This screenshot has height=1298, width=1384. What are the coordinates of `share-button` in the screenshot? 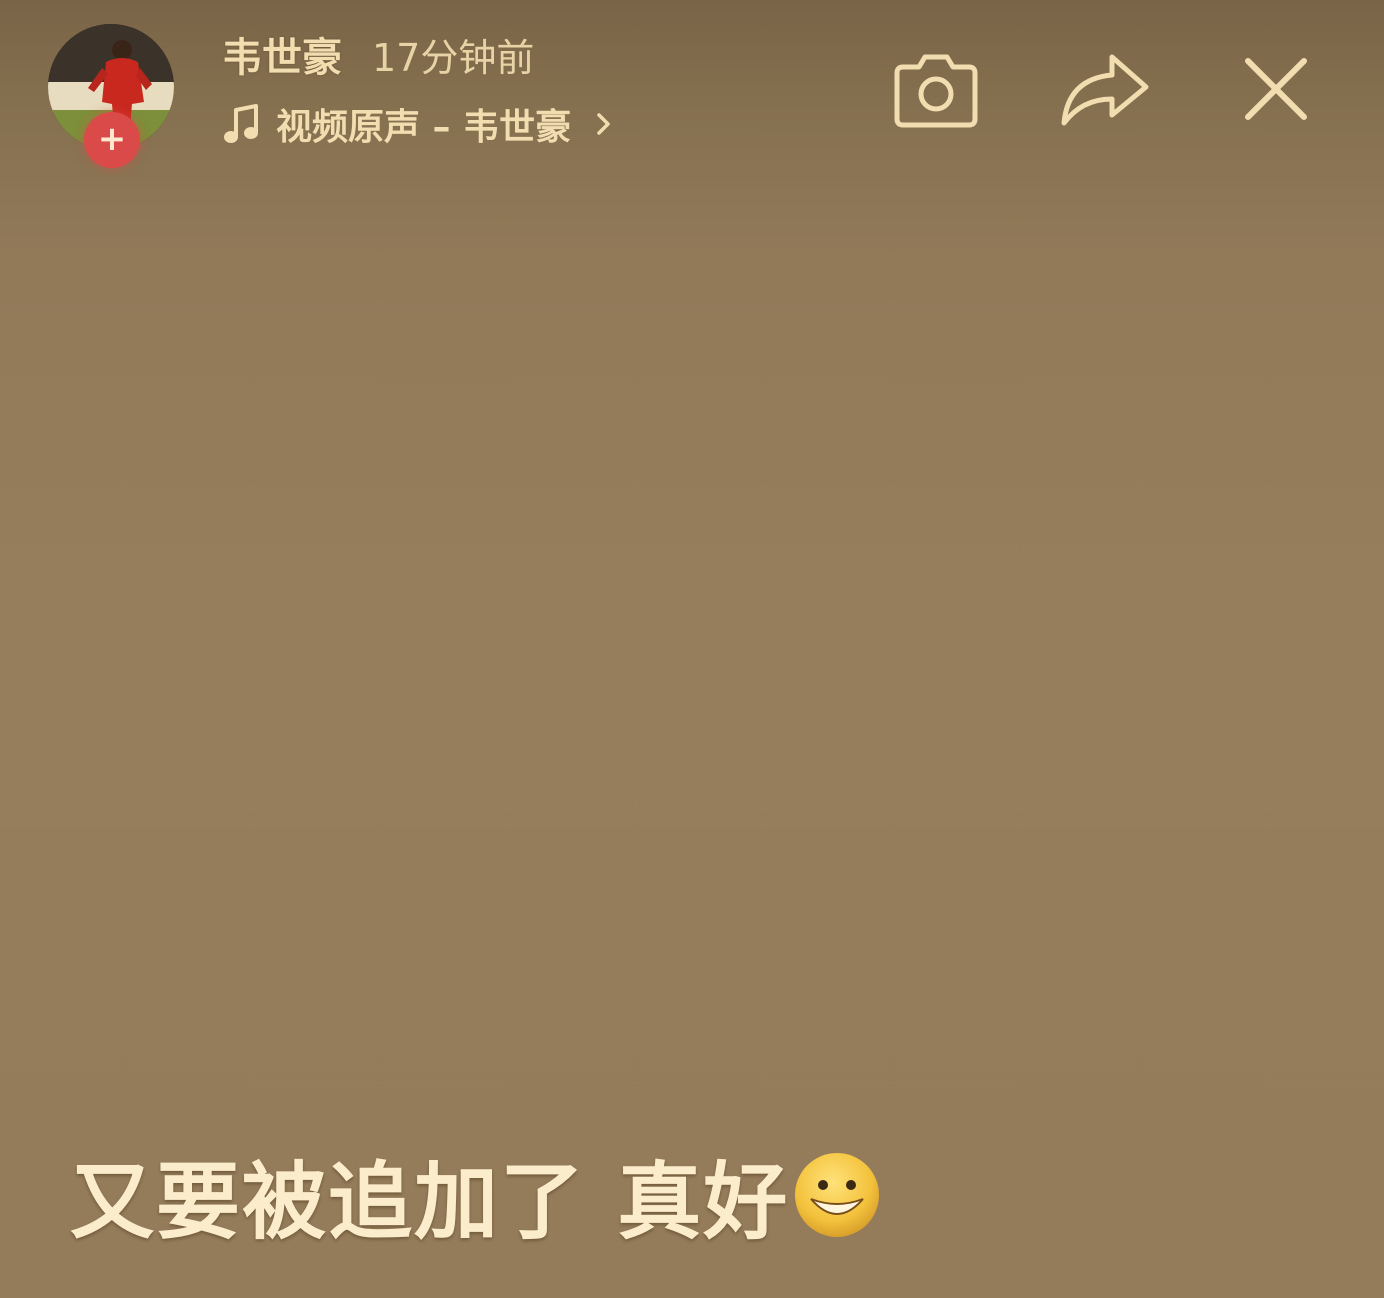 It's located at (1104, 91).